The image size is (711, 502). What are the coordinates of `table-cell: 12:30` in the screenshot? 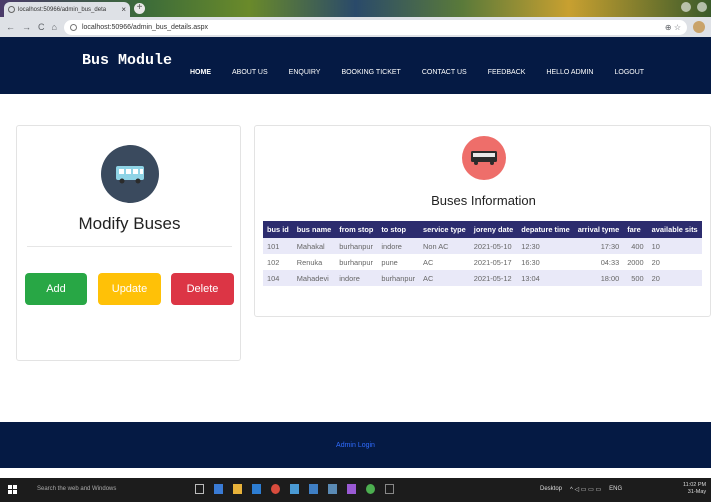 It's located at (545, 246).